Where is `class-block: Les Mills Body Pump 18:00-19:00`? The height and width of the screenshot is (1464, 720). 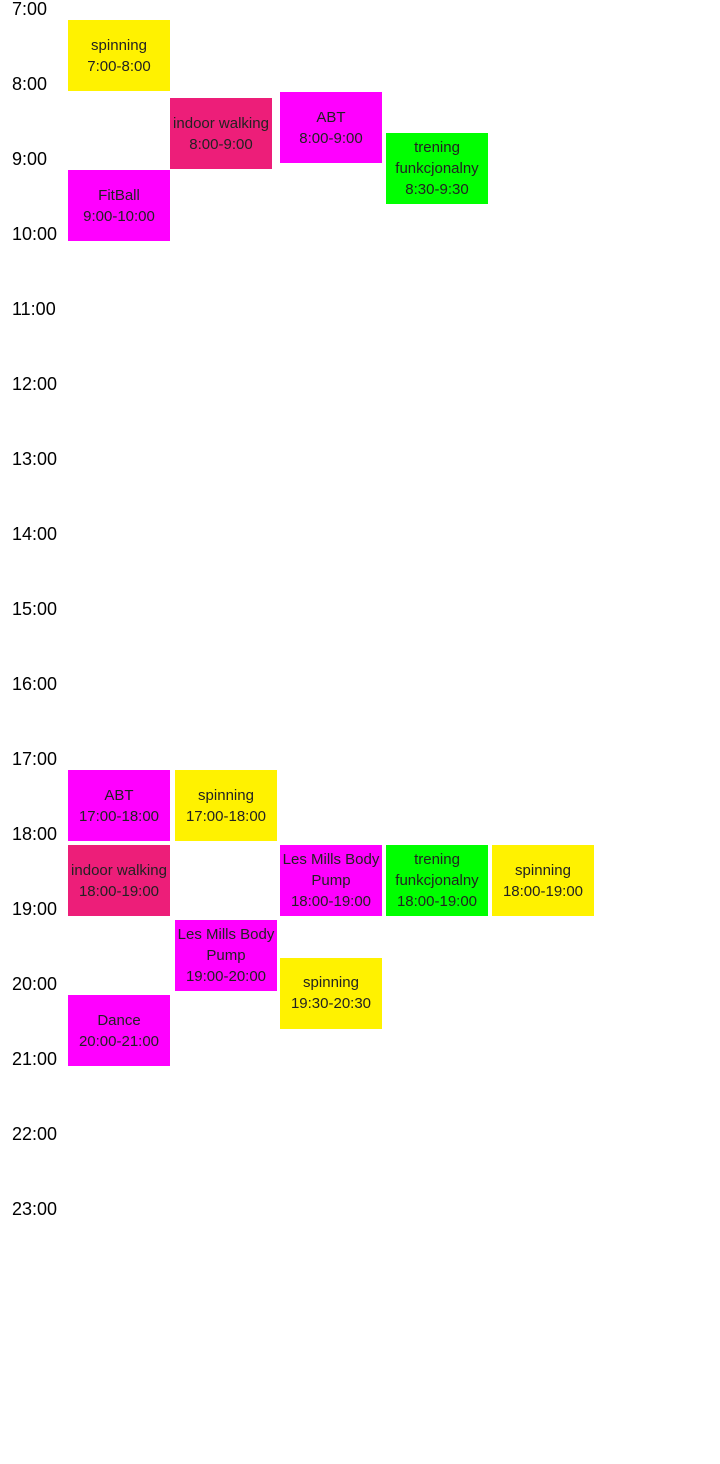 class-block: Les Mills Body Pump 18:00-19:00 is located at coordinates (331, 880).